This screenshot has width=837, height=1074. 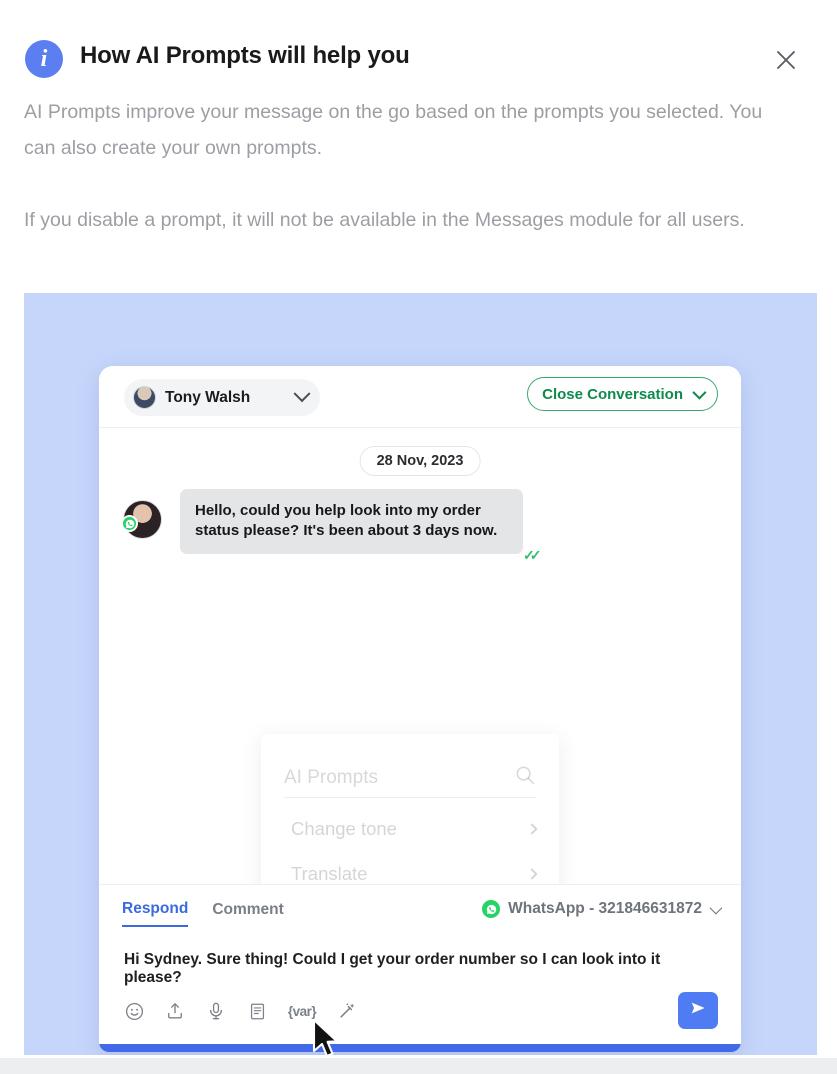 I want to click on ai-prompts-search-placeholder: AI Prompts, so click(x=331, y=777).